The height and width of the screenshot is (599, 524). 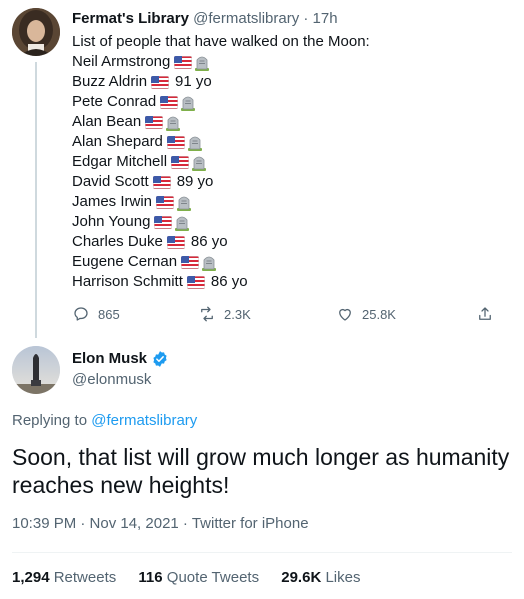 What do you see at coordinates (110, 181) in the screenshot?
I see `astronaut-name: David Scott` at bounding box center [110, 181].